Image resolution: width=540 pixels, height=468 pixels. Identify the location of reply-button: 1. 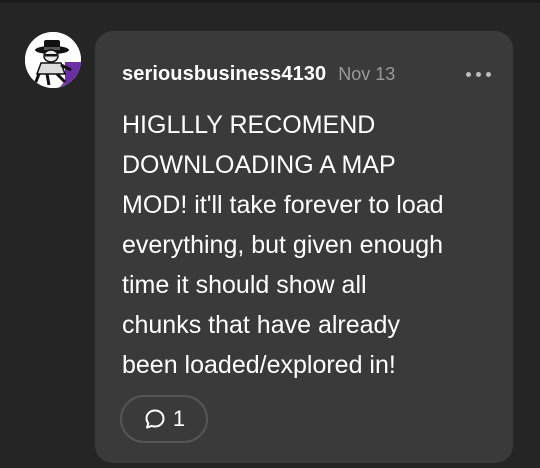
(164, 419).